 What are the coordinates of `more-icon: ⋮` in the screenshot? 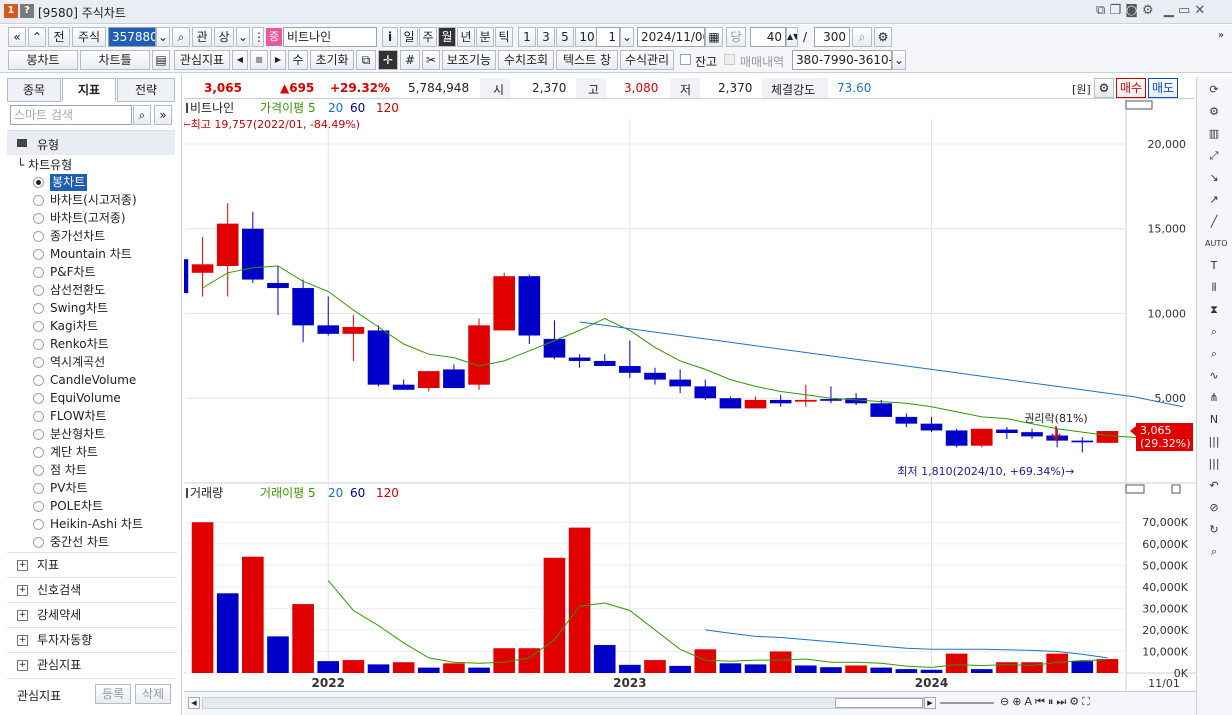 It's located at (258, 37).